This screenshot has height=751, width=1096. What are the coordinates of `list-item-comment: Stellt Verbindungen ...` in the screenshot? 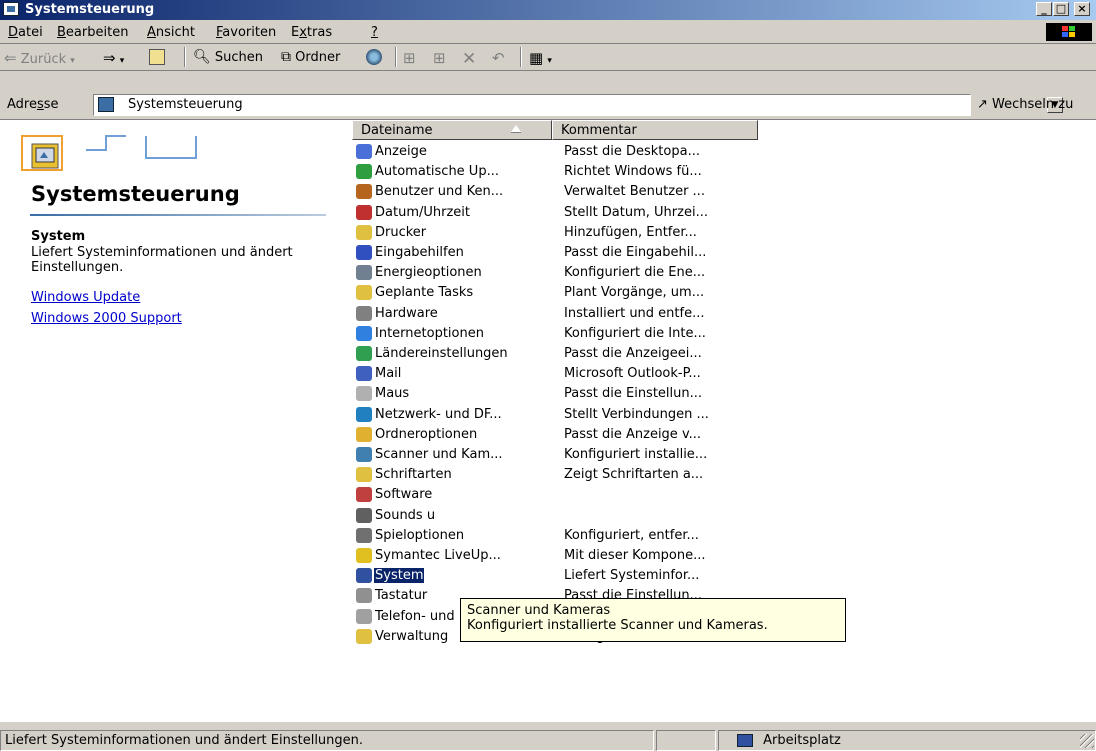 It's located at (636, 414).